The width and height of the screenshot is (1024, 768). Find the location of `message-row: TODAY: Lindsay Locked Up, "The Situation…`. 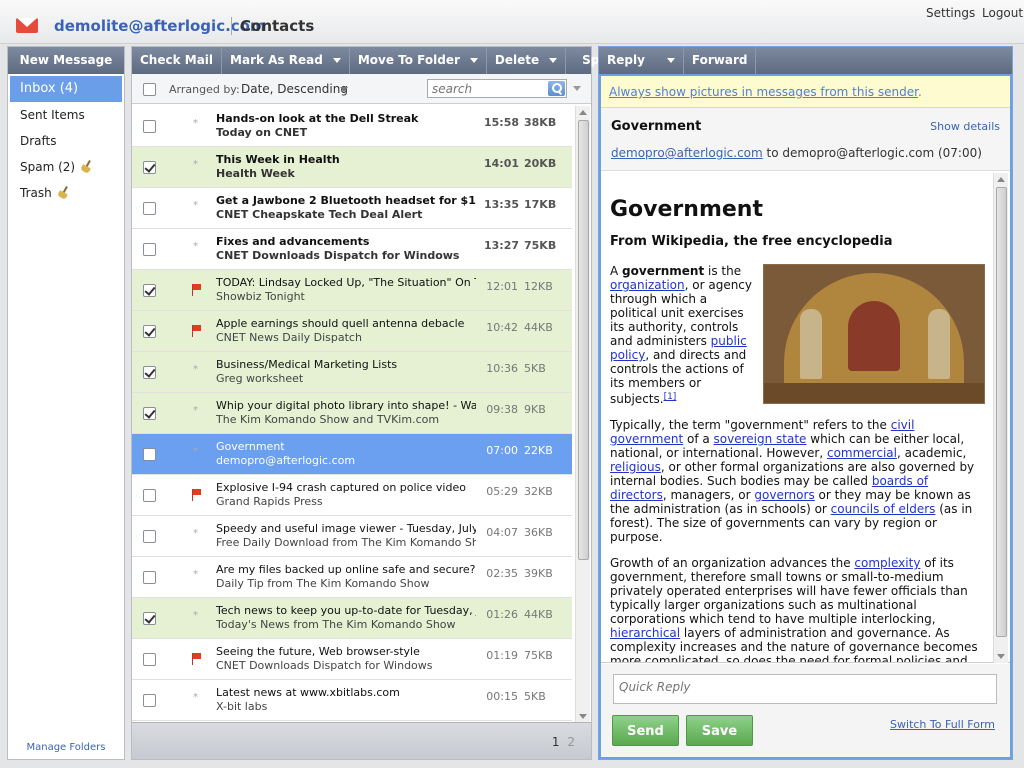

message-row: TODAY: Lindsay Locked Up, "The Situation… is located at coordinates (352, 290).